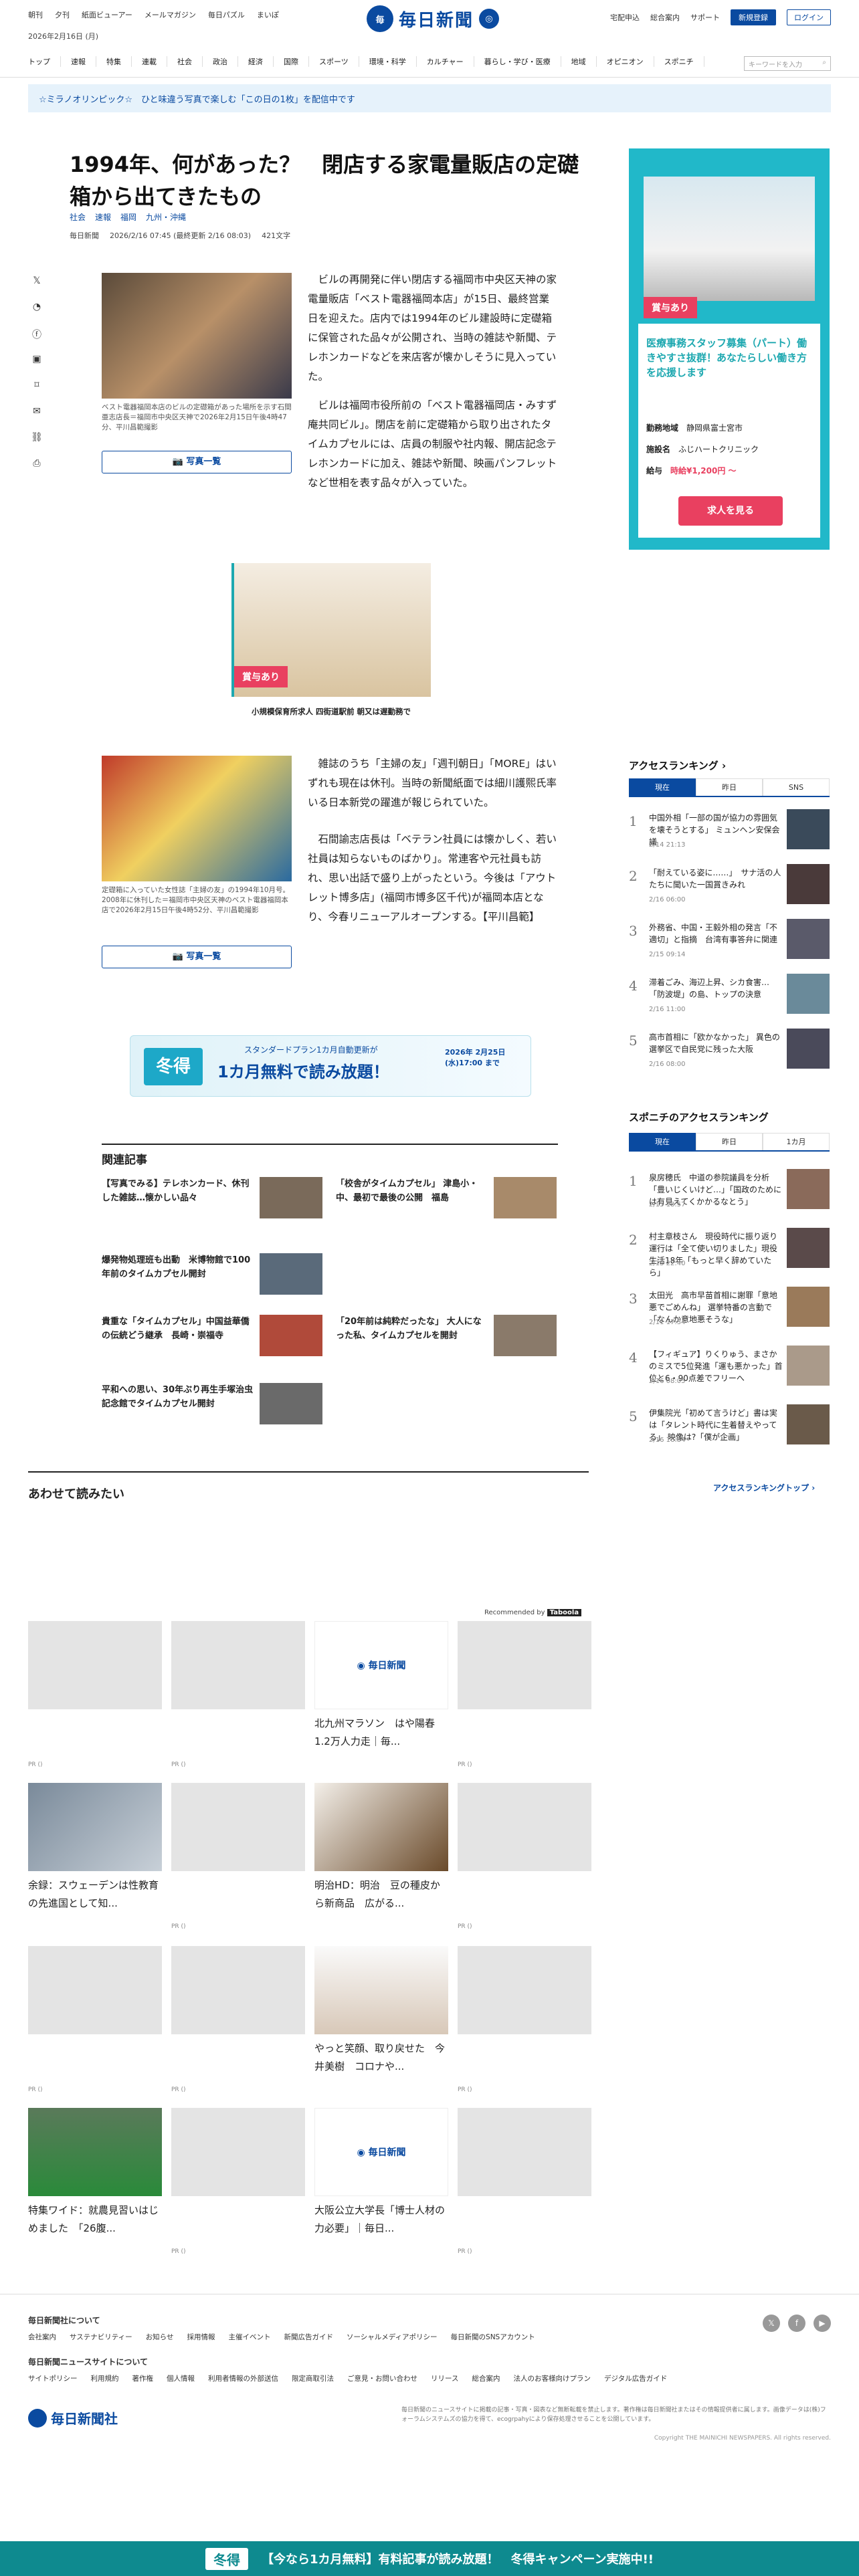 This screenshot has width=859, height=2576. Describe the element at coordinates (393, 2337) in the screenshot. I see `footer-link: ソーシャルメディアポリシー` at that location.